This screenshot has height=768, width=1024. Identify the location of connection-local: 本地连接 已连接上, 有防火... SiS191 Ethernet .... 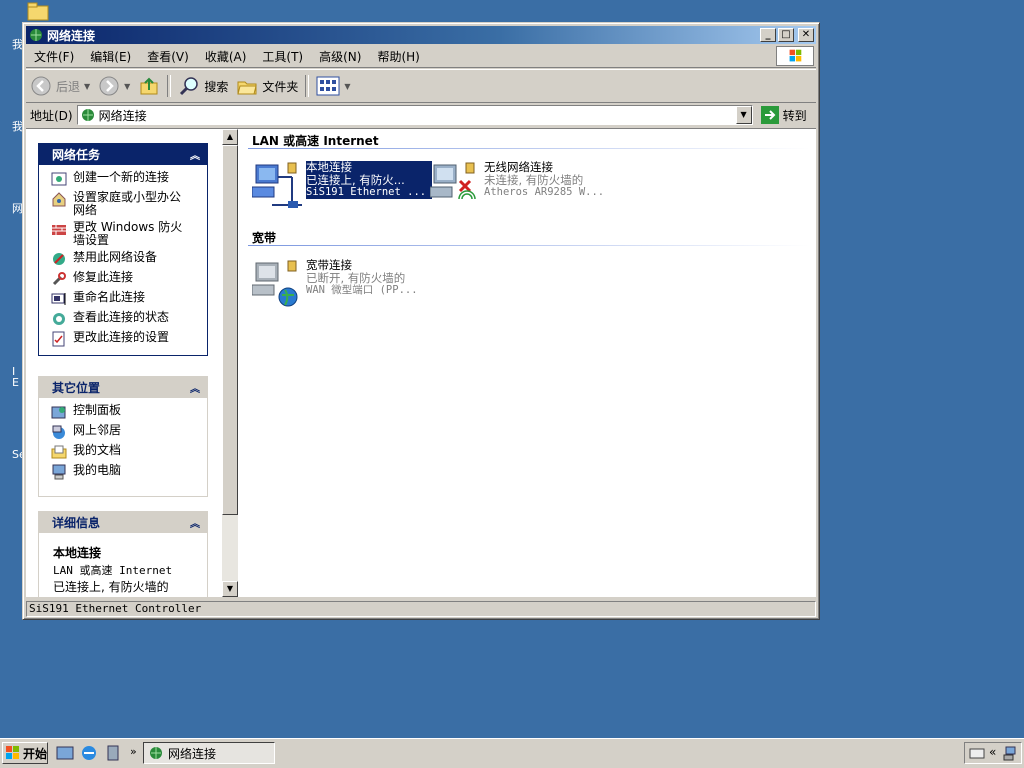
(342, 185).